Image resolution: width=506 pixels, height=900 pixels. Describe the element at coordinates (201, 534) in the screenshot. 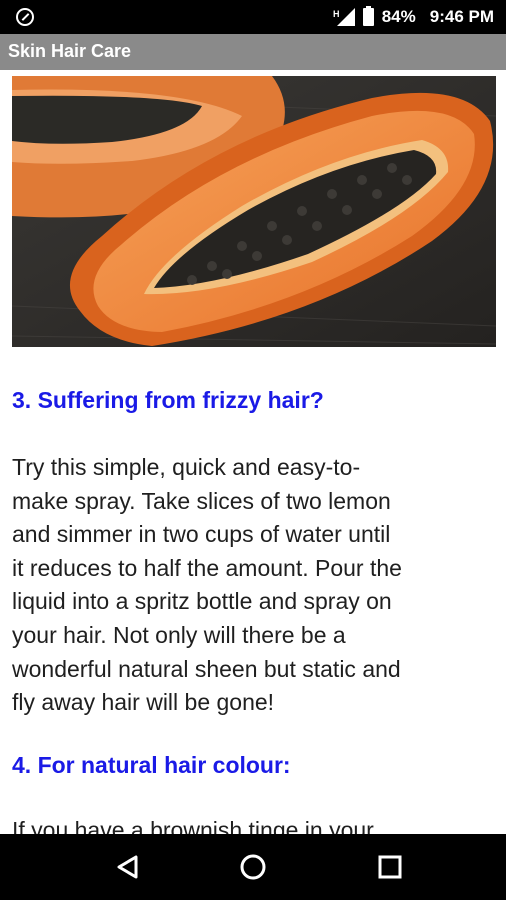

I see `paragraph-line: and simmer in two cups of water until` at that location.